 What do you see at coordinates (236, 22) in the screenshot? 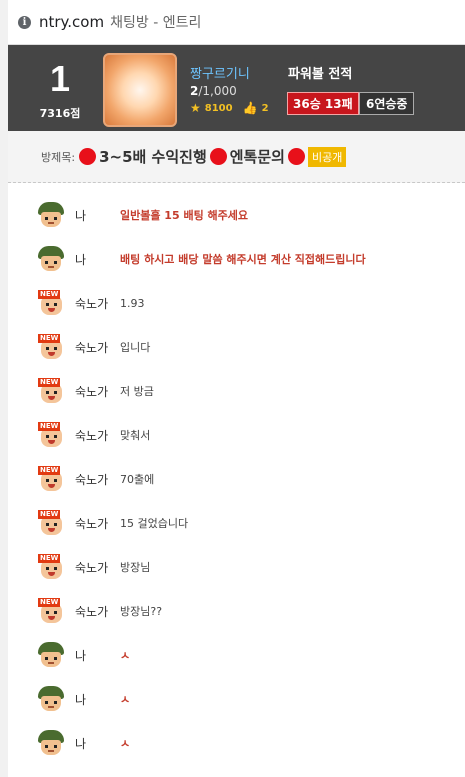
I see `browser-titlebar: i ntry.com 채팅방 - 엔트리` at bounding box center [236, 22].